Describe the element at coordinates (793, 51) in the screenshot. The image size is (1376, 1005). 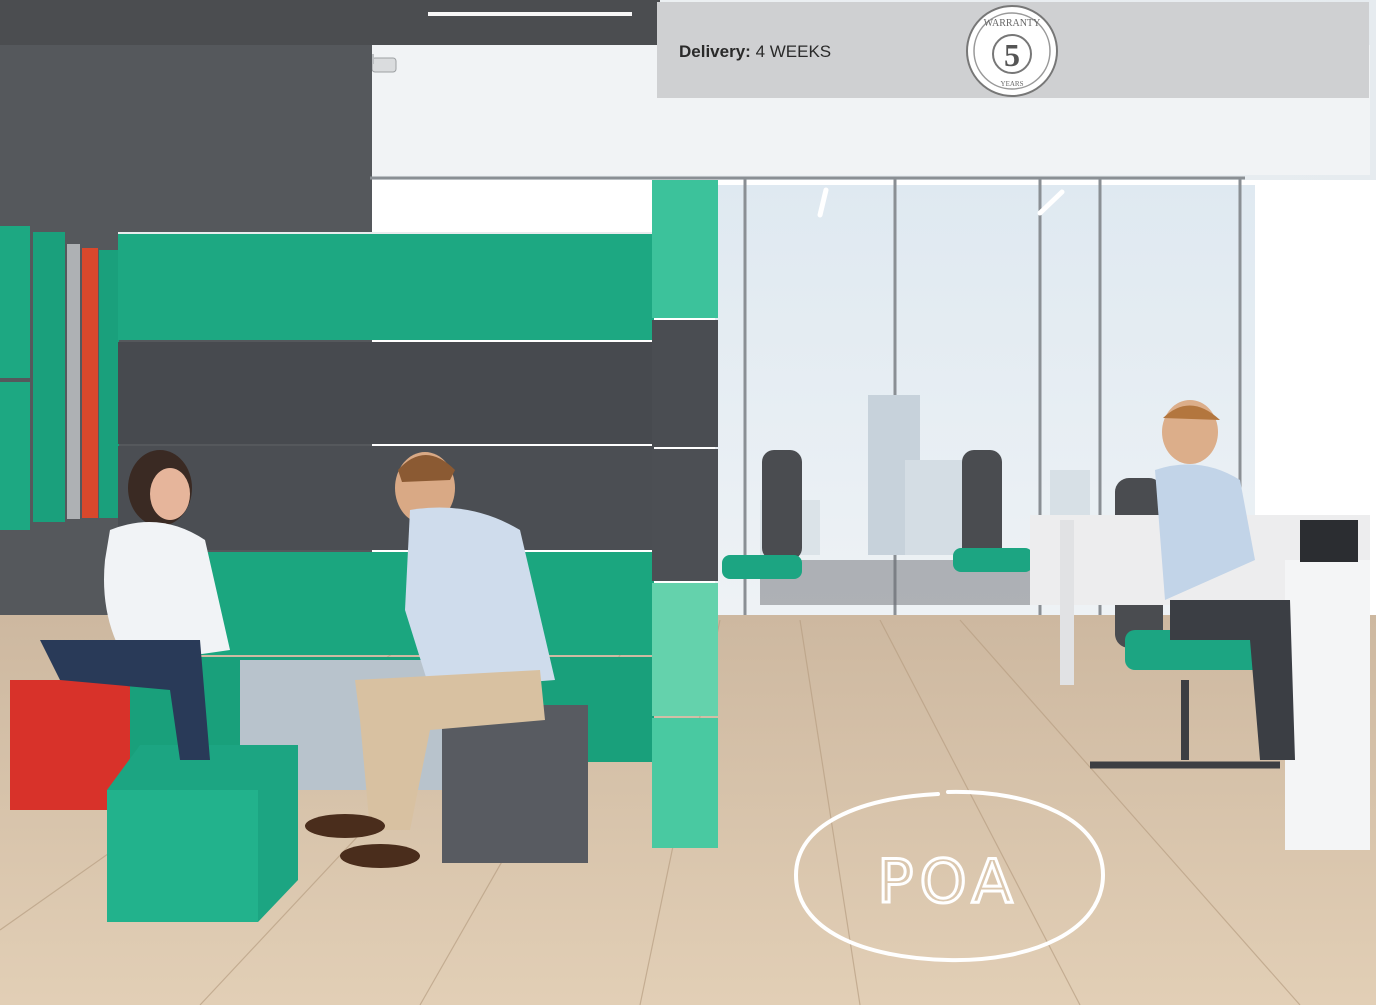
I see `delivery-value: 4 WEEKS` at that location.